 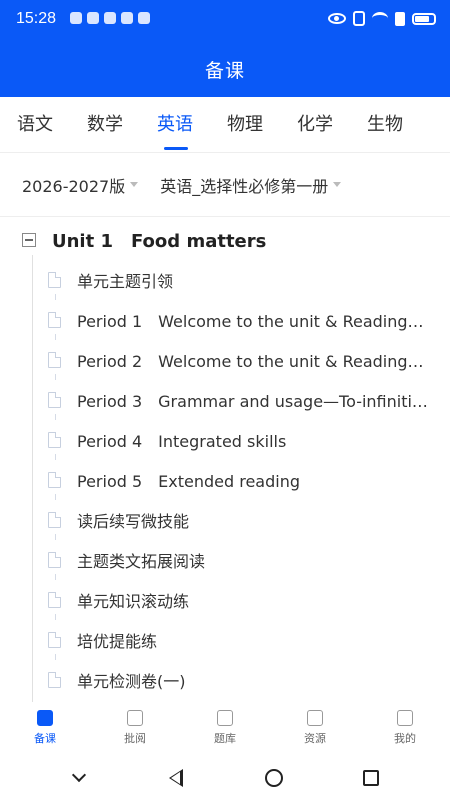 I want to click on wifi-icon, so click(x=380, y=18).